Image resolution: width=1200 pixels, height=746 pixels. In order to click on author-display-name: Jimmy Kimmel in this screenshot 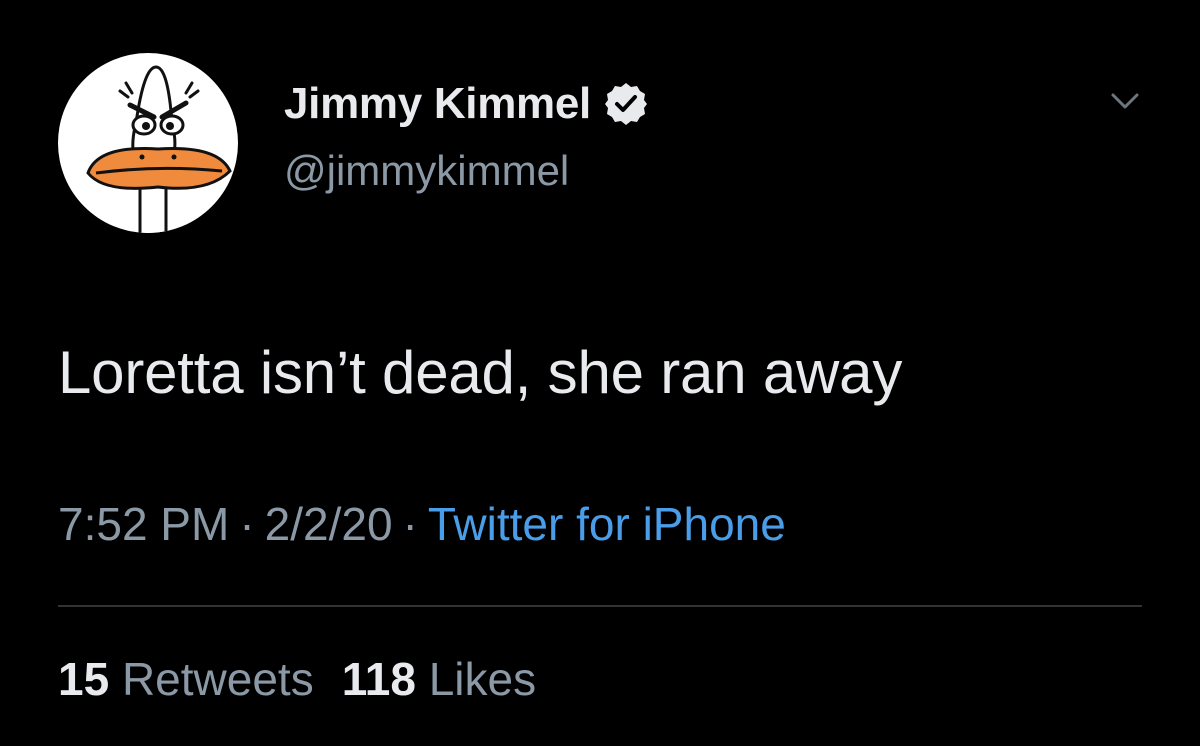, I will do `click(437, 104)`.